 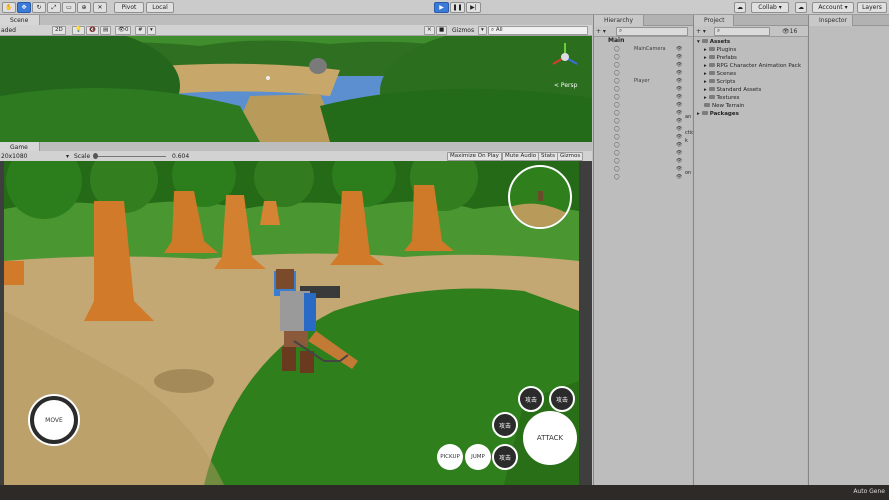 I want to click on tab-project: Project, so click(x=714, y=20).